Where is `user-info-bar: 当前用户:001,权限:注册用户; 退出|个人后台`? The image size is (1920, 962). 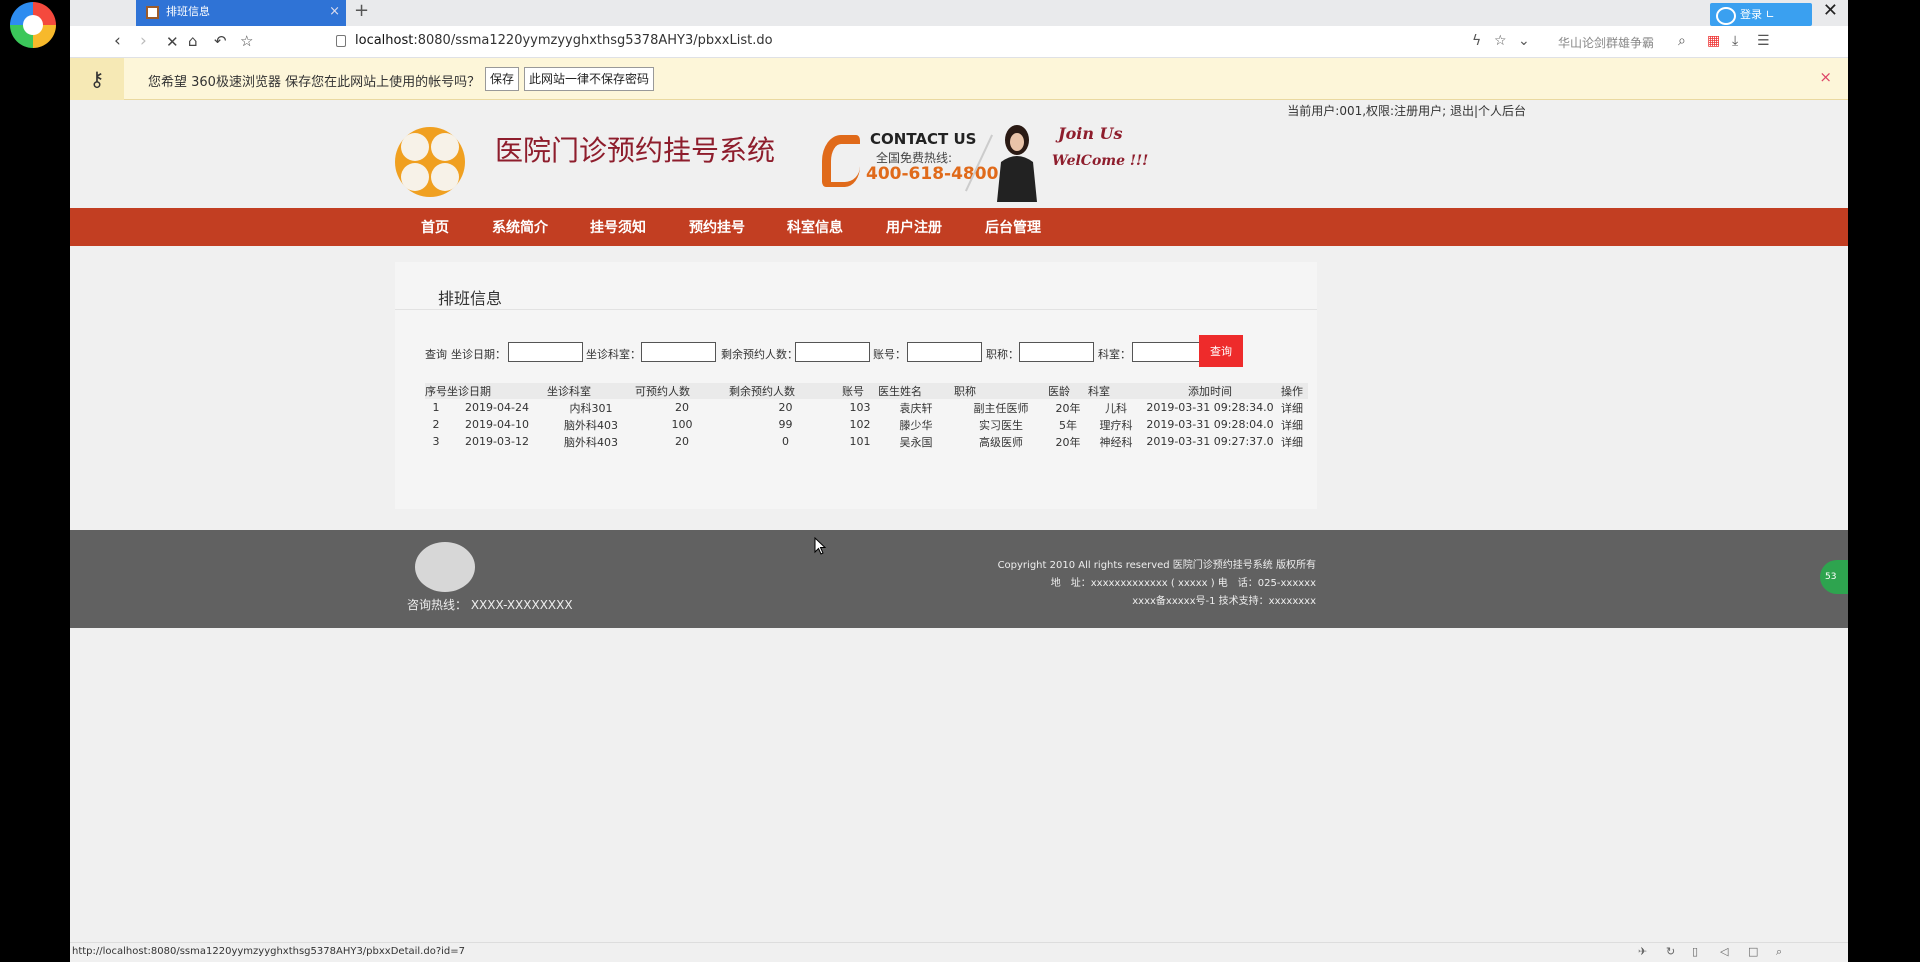
user-info-bar: 当前用户:001,权限:注册用户; 退出|个人后台 is located at coordinates (1406, 110).